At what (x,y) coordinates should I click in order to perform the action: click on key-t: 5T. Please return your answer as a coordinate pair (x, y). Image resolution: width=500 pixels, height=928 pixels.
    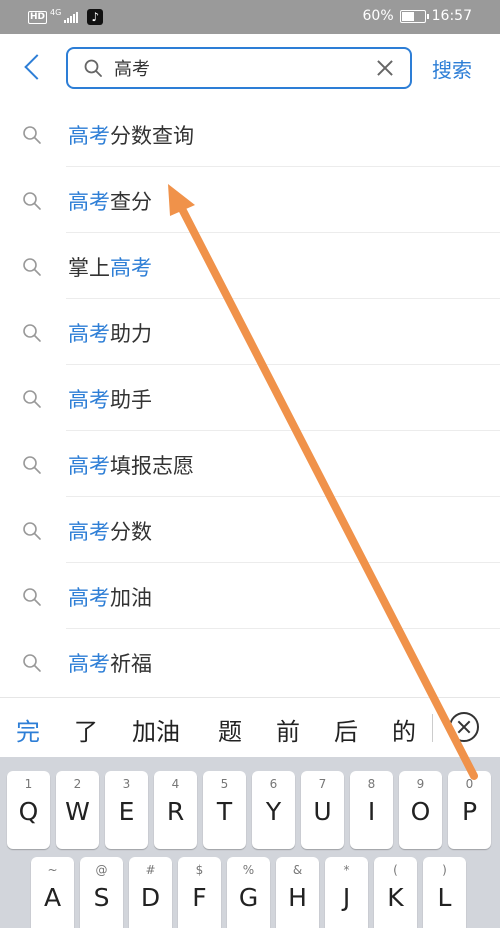
    Looking at the image, I should click on (224, 810).